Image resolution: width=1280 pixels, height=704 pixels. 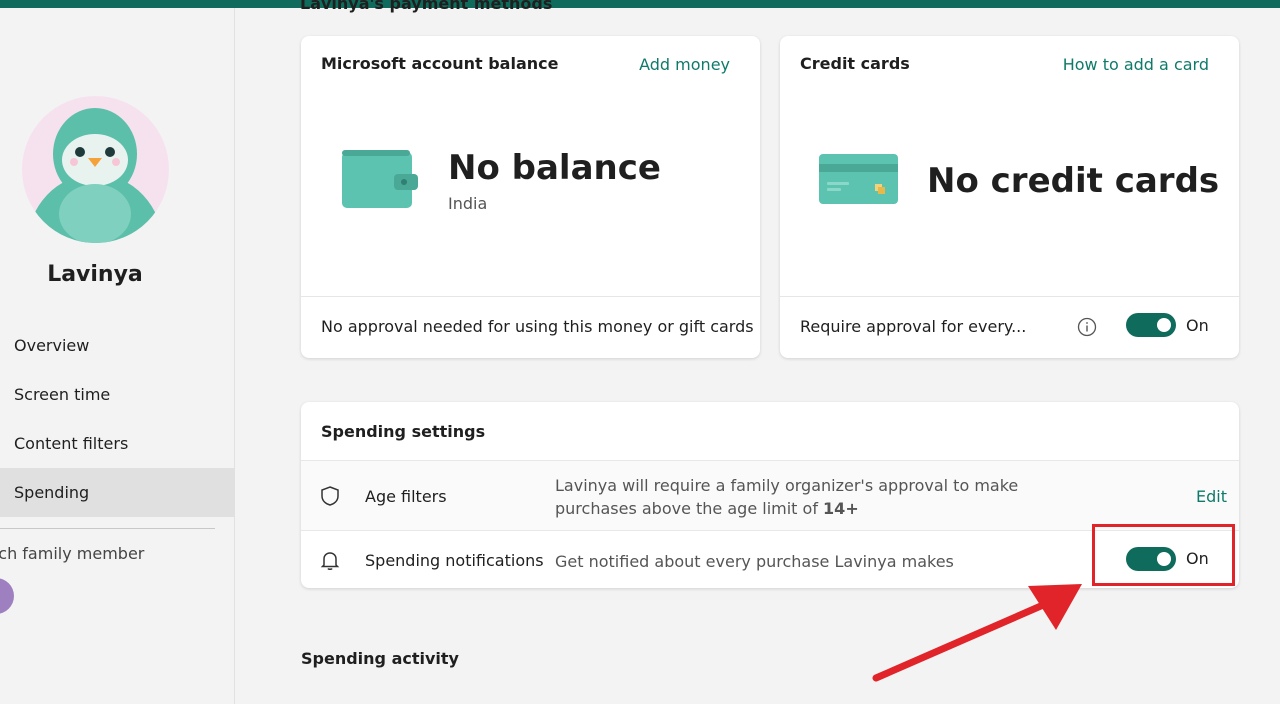 What do you see at coordinates (380, 179) in the screenshot?
I see `wallet-icon` at bounding box center [380, 179].